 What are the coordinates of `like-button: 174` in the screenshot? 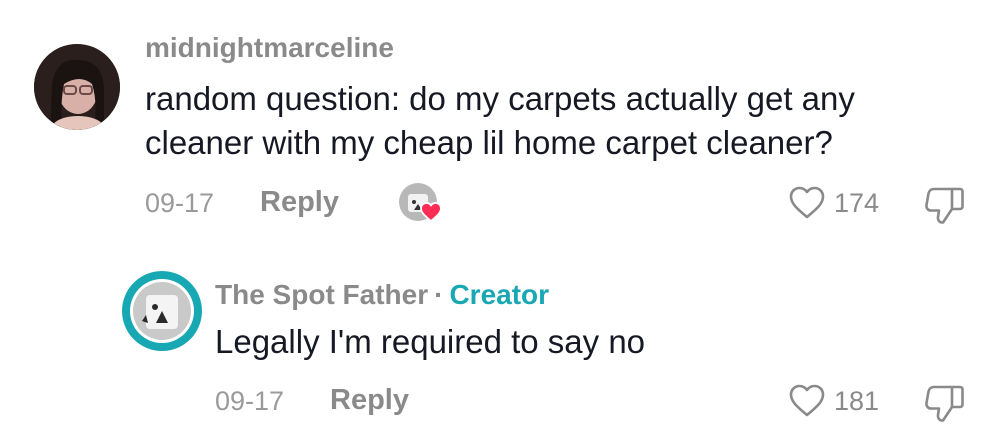 It's located at (833, 203).